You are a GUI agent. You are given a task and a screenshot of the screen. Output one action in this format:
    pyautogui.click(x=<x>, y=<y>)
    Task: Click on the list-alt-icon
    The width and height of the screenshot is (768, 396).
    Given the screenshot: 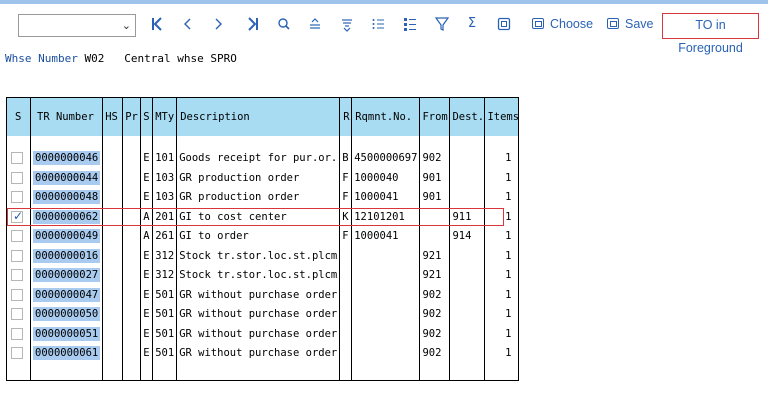 What is the action you would take?
    pyautogui.click(x=410, y=24)
    